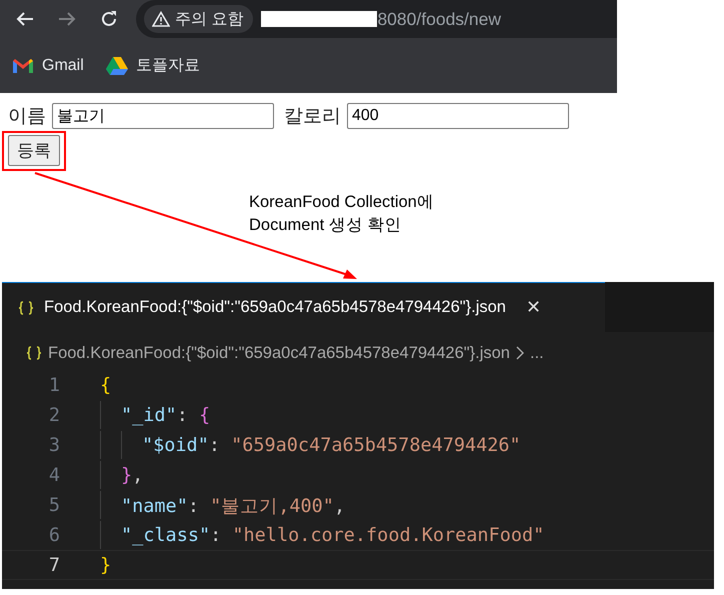 This screenshot has height=595, width=724. Describe the element at coordinates (161, 19) in the screenshot. I see `warning-icon` at that location.